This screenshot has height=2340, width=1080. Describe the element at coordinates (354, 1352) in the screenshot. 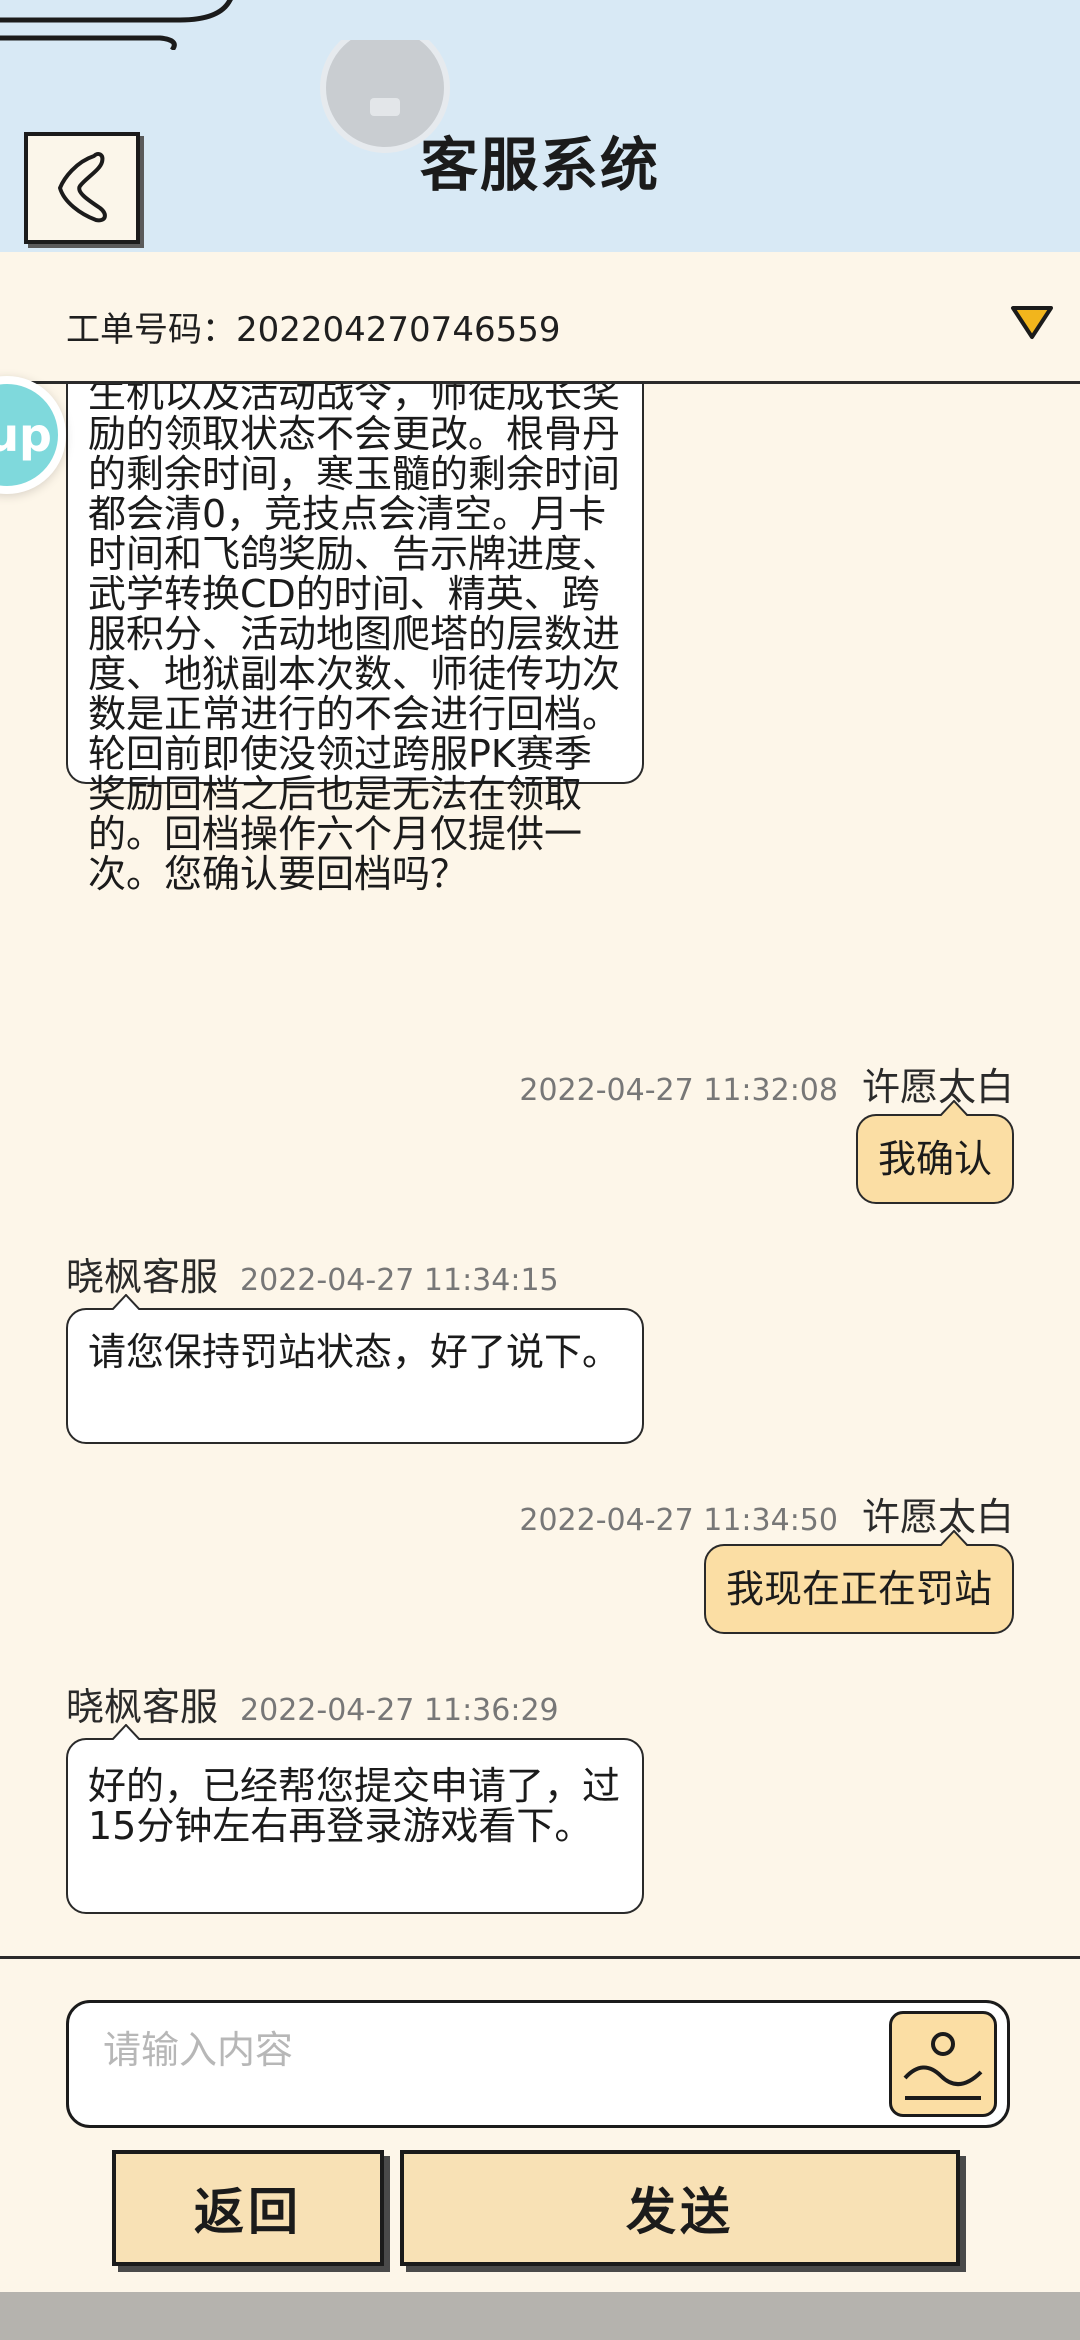

I see `message-text: 请您保持罚站状态，好了说下。` at that location.